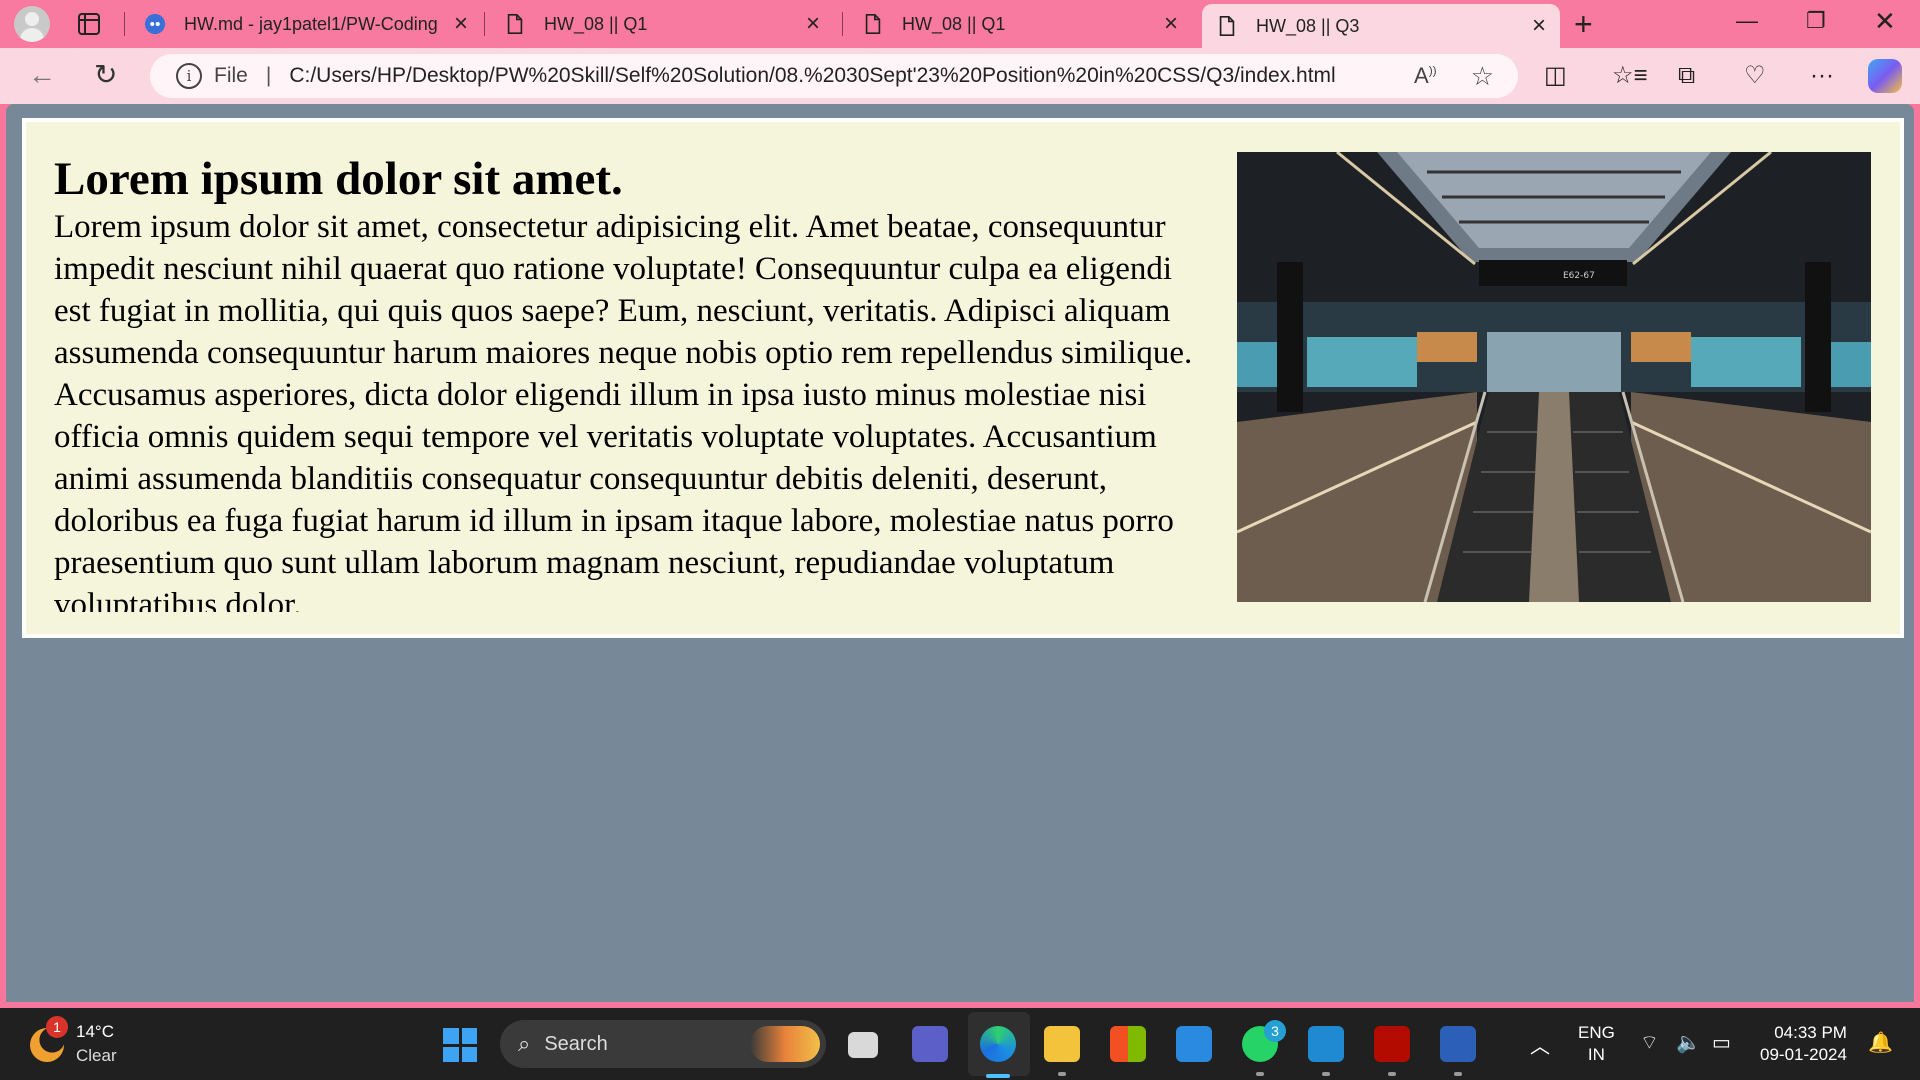 This screenshot has width=1920, height=1080. Describe the element at coordinates (1596, 1044) in the screenshot. I see `language-indicator: ENG IN` at that location.